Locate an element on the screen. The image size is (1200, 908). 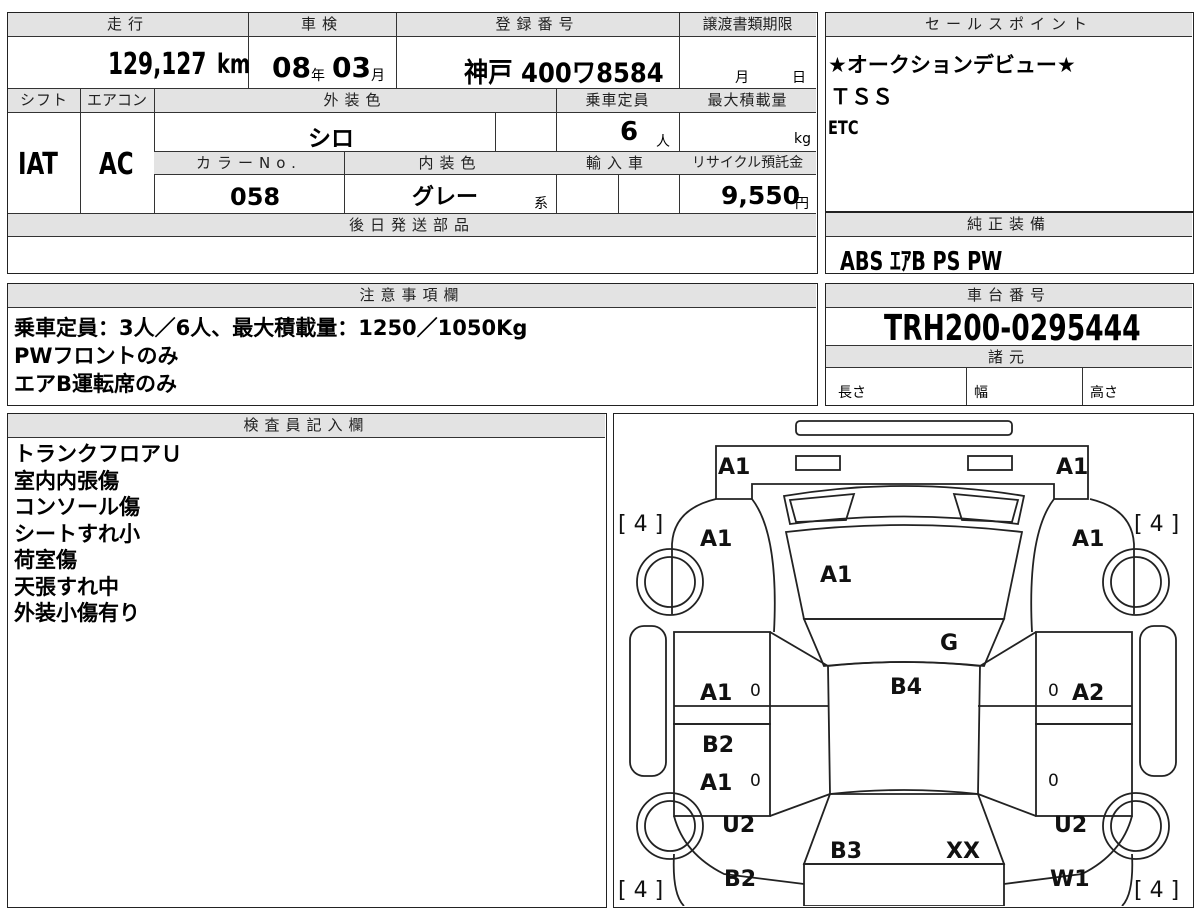
pillar-left-rear is located at coordinates (800, 805).